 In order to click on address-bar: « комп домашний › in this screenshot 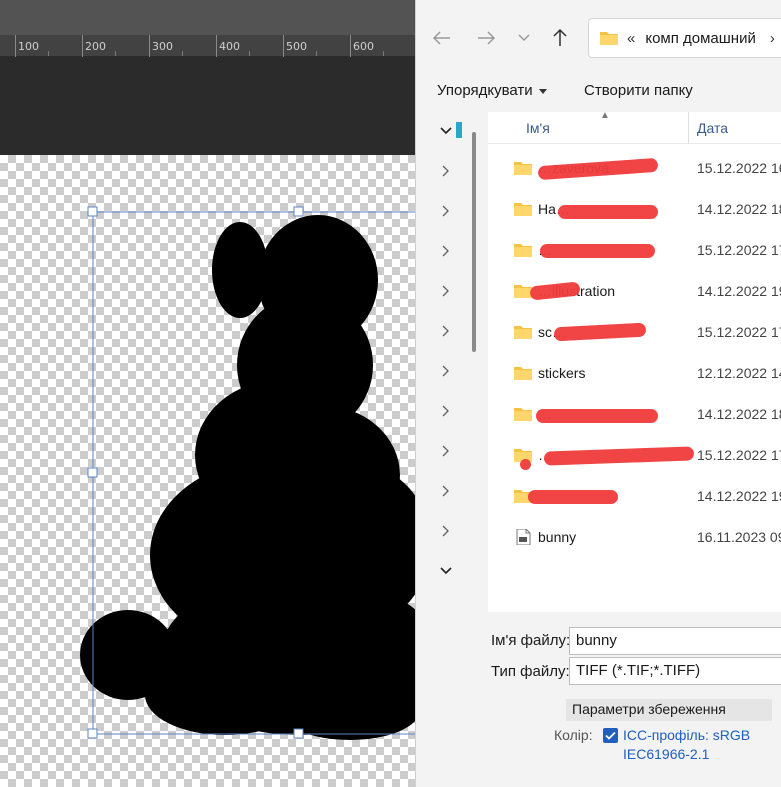, I will do `click(684, 38)`.